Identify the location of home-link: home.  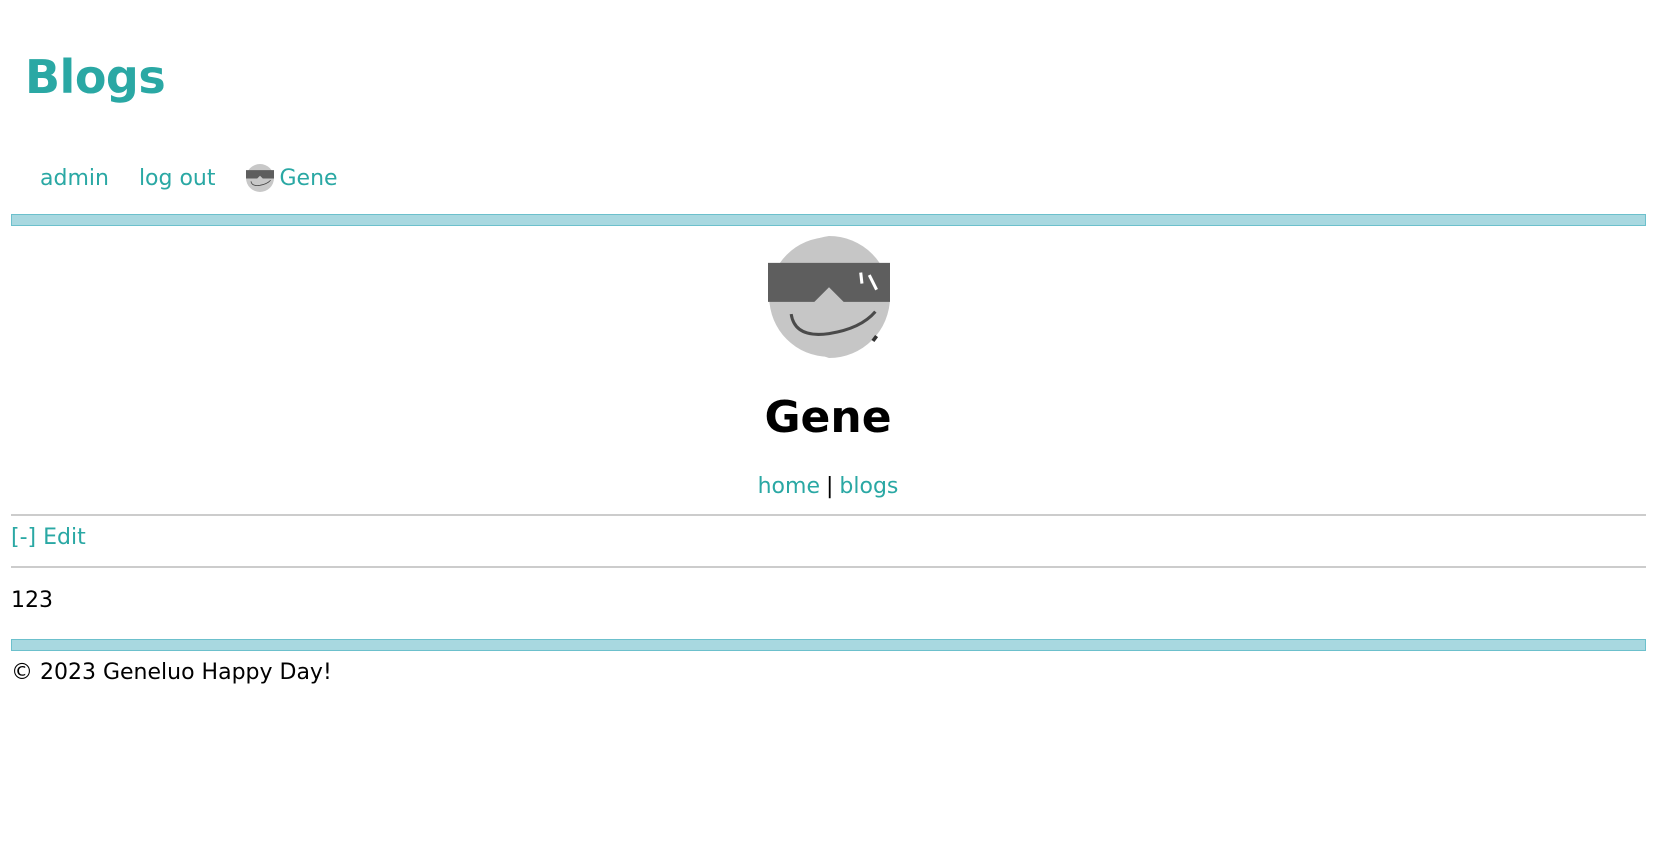
(789, 486).